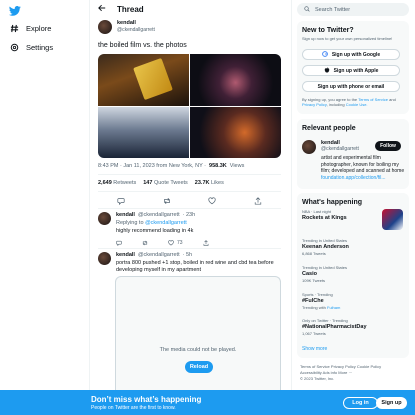 Image resolution: width=415 pixels, height=415 pixels. I want to click on signup-google-button: Sign up with Google, so click(351, 54).